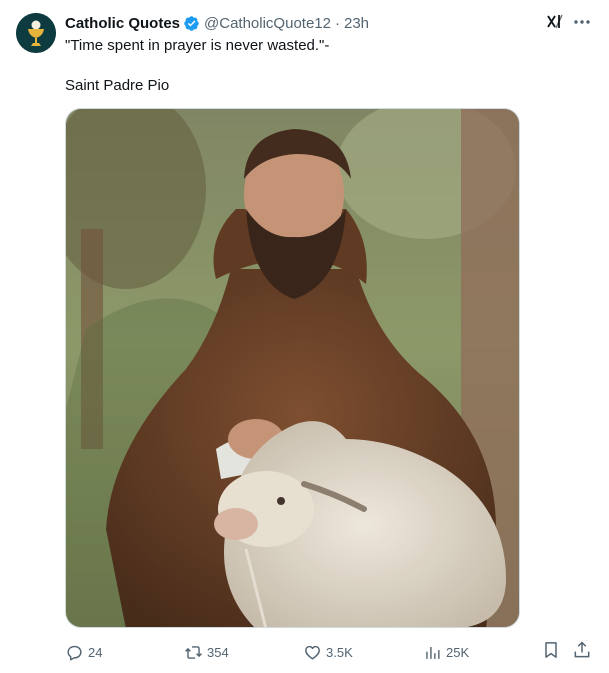 Image resolution: width=609 pixels, height=673 pixels. Describe the element at coordinates (458, 652) in the screenshot. I see `views-count: 25K` at that location.